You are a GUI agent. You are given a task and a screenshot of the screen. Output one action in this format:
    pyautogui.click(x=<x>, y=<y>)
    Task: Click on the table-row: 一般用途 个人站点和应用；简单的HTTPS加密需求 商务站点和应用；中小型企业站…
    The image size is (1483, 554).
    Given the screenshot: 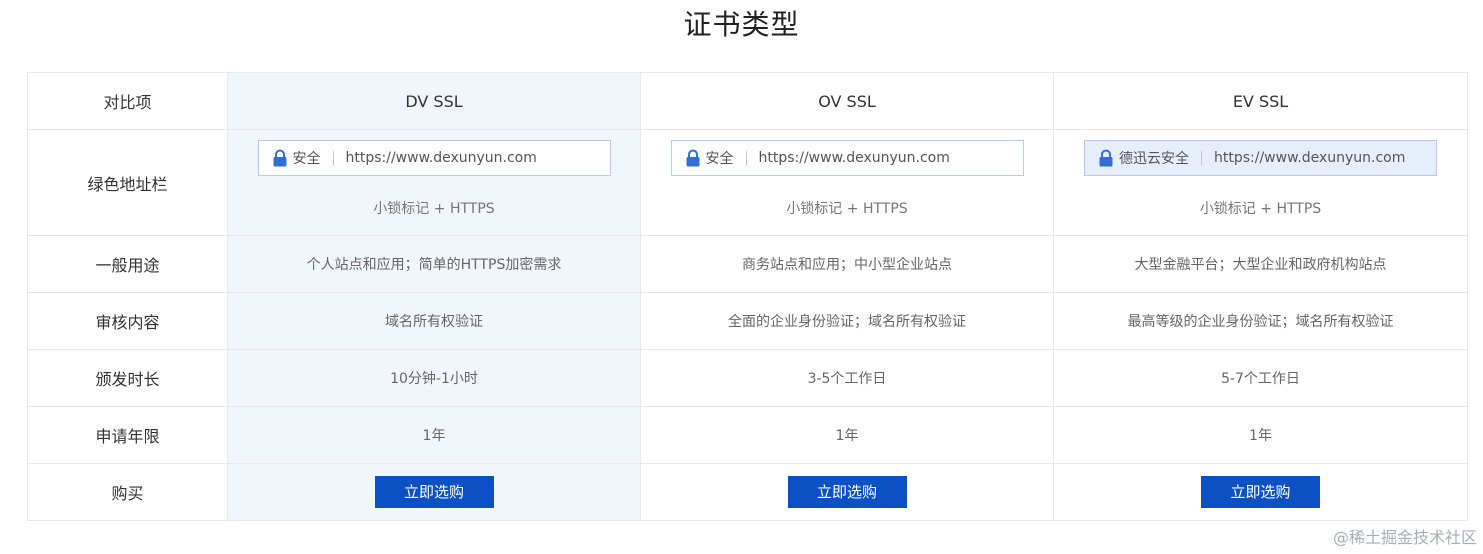 What is the action you would take?
    pyautogui.click(x=747, y=264)
    